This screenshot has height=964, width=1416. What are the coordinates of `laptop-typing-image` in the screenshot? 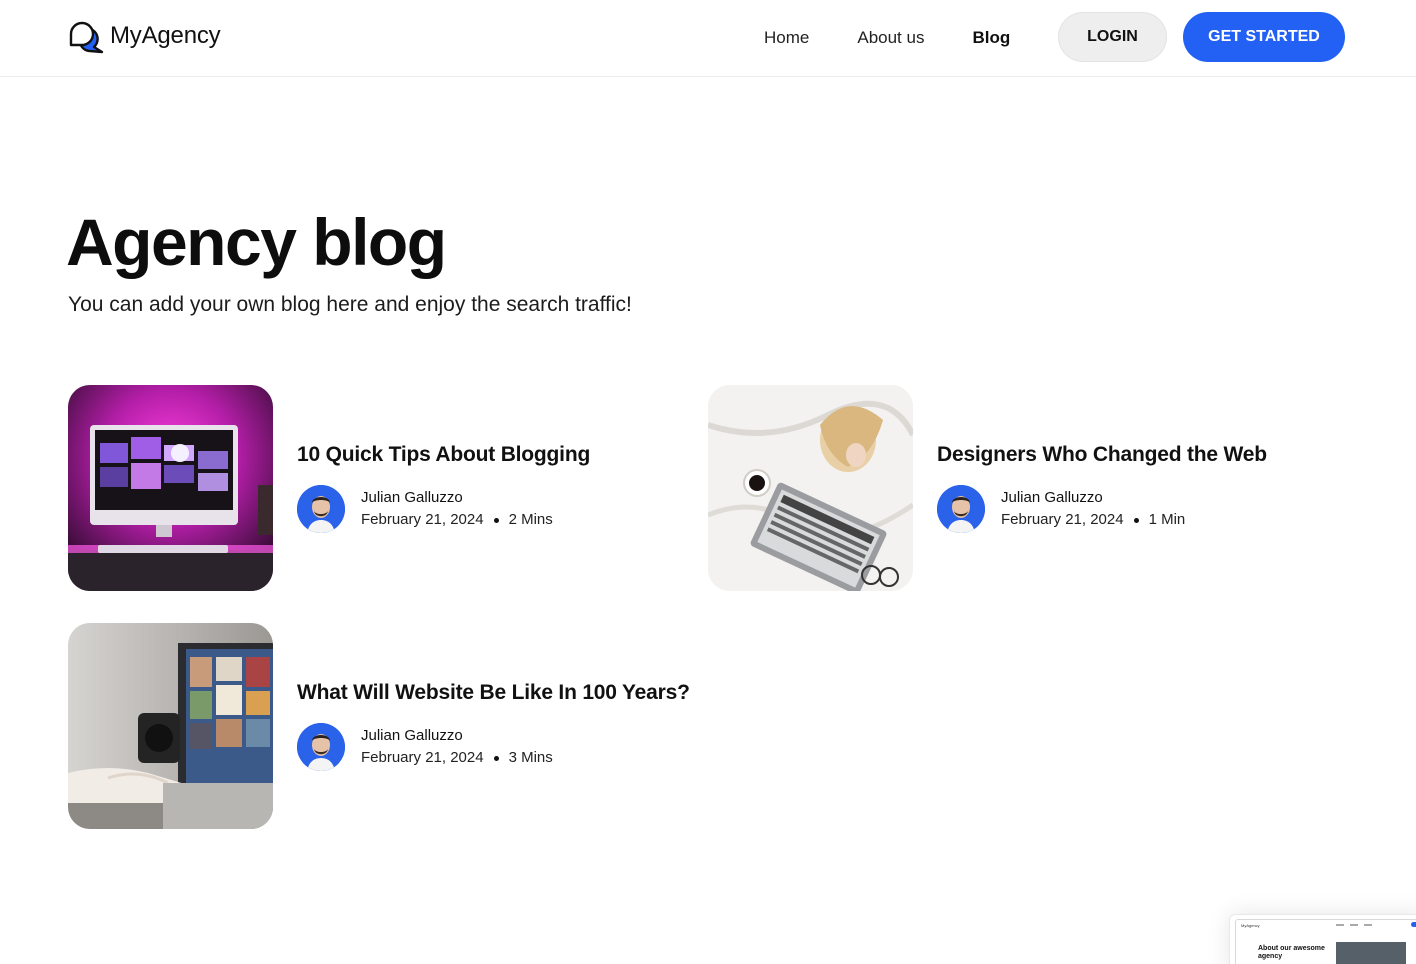 It's located at (170, 726).